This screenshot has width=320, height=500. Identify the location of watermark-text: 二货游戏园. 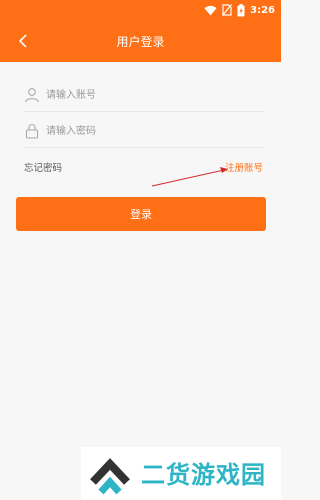
(203, 475).